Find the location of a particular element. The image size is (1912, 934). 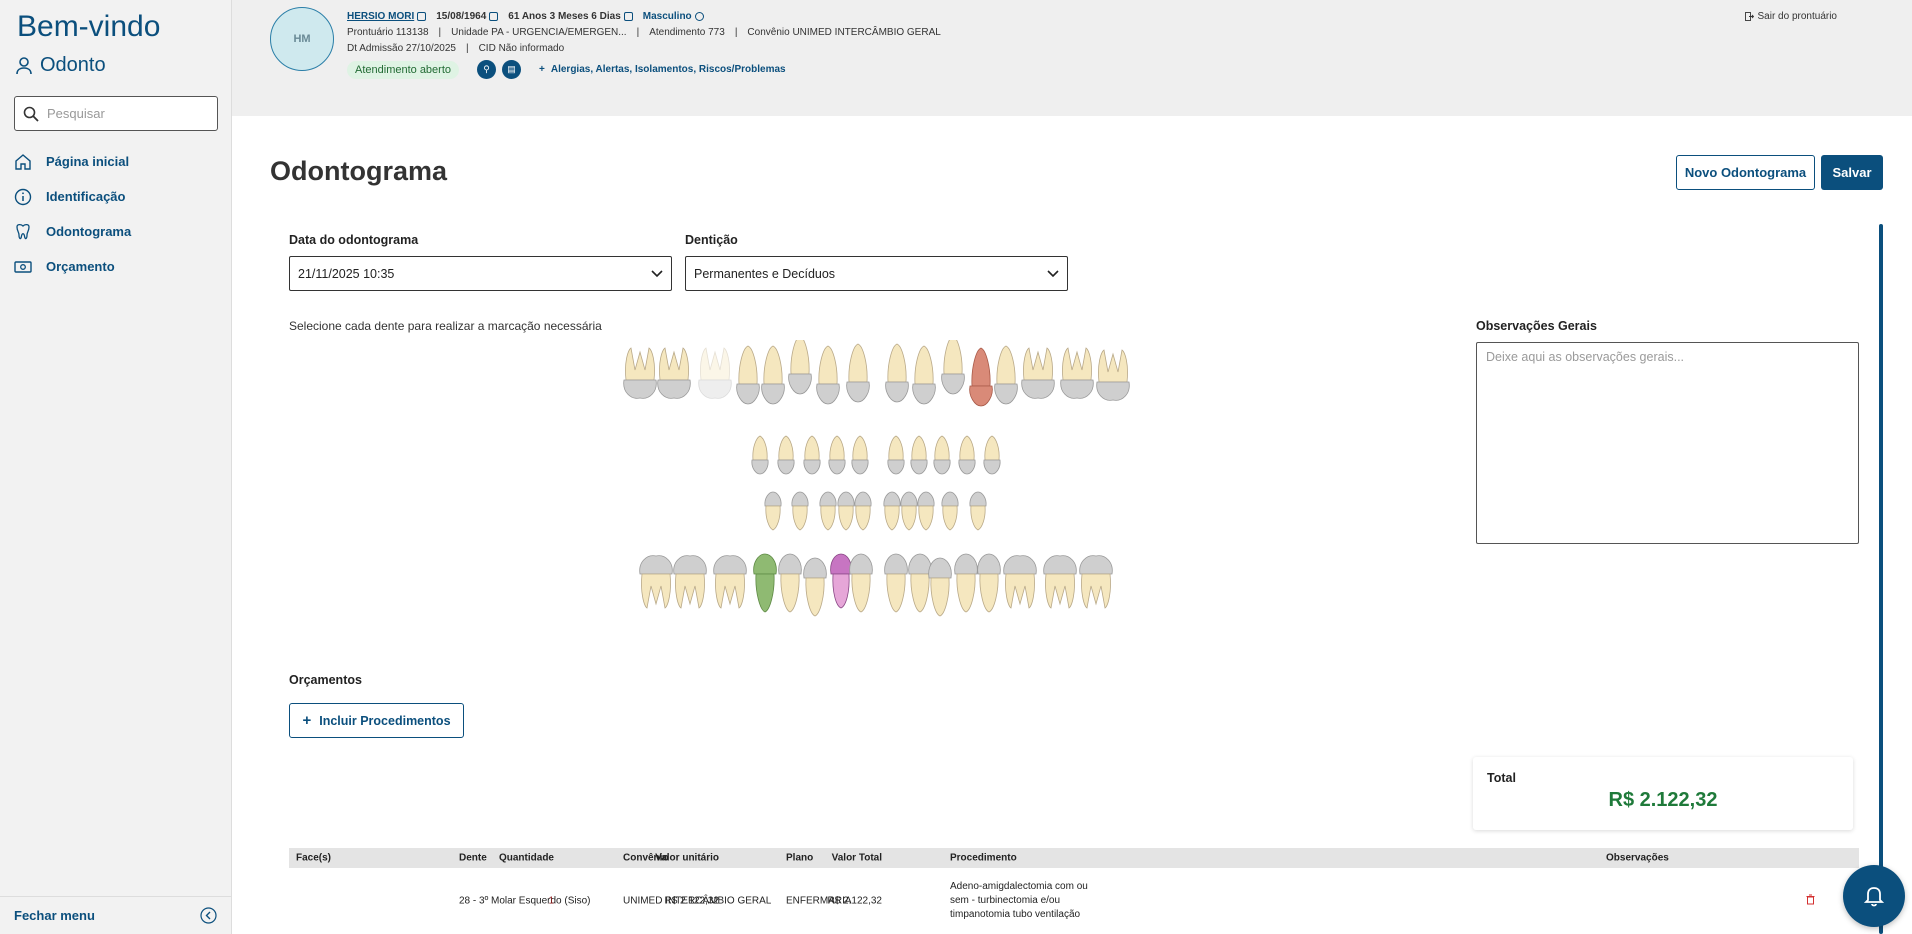

scrollbar is located at coordinates (1881, 579).